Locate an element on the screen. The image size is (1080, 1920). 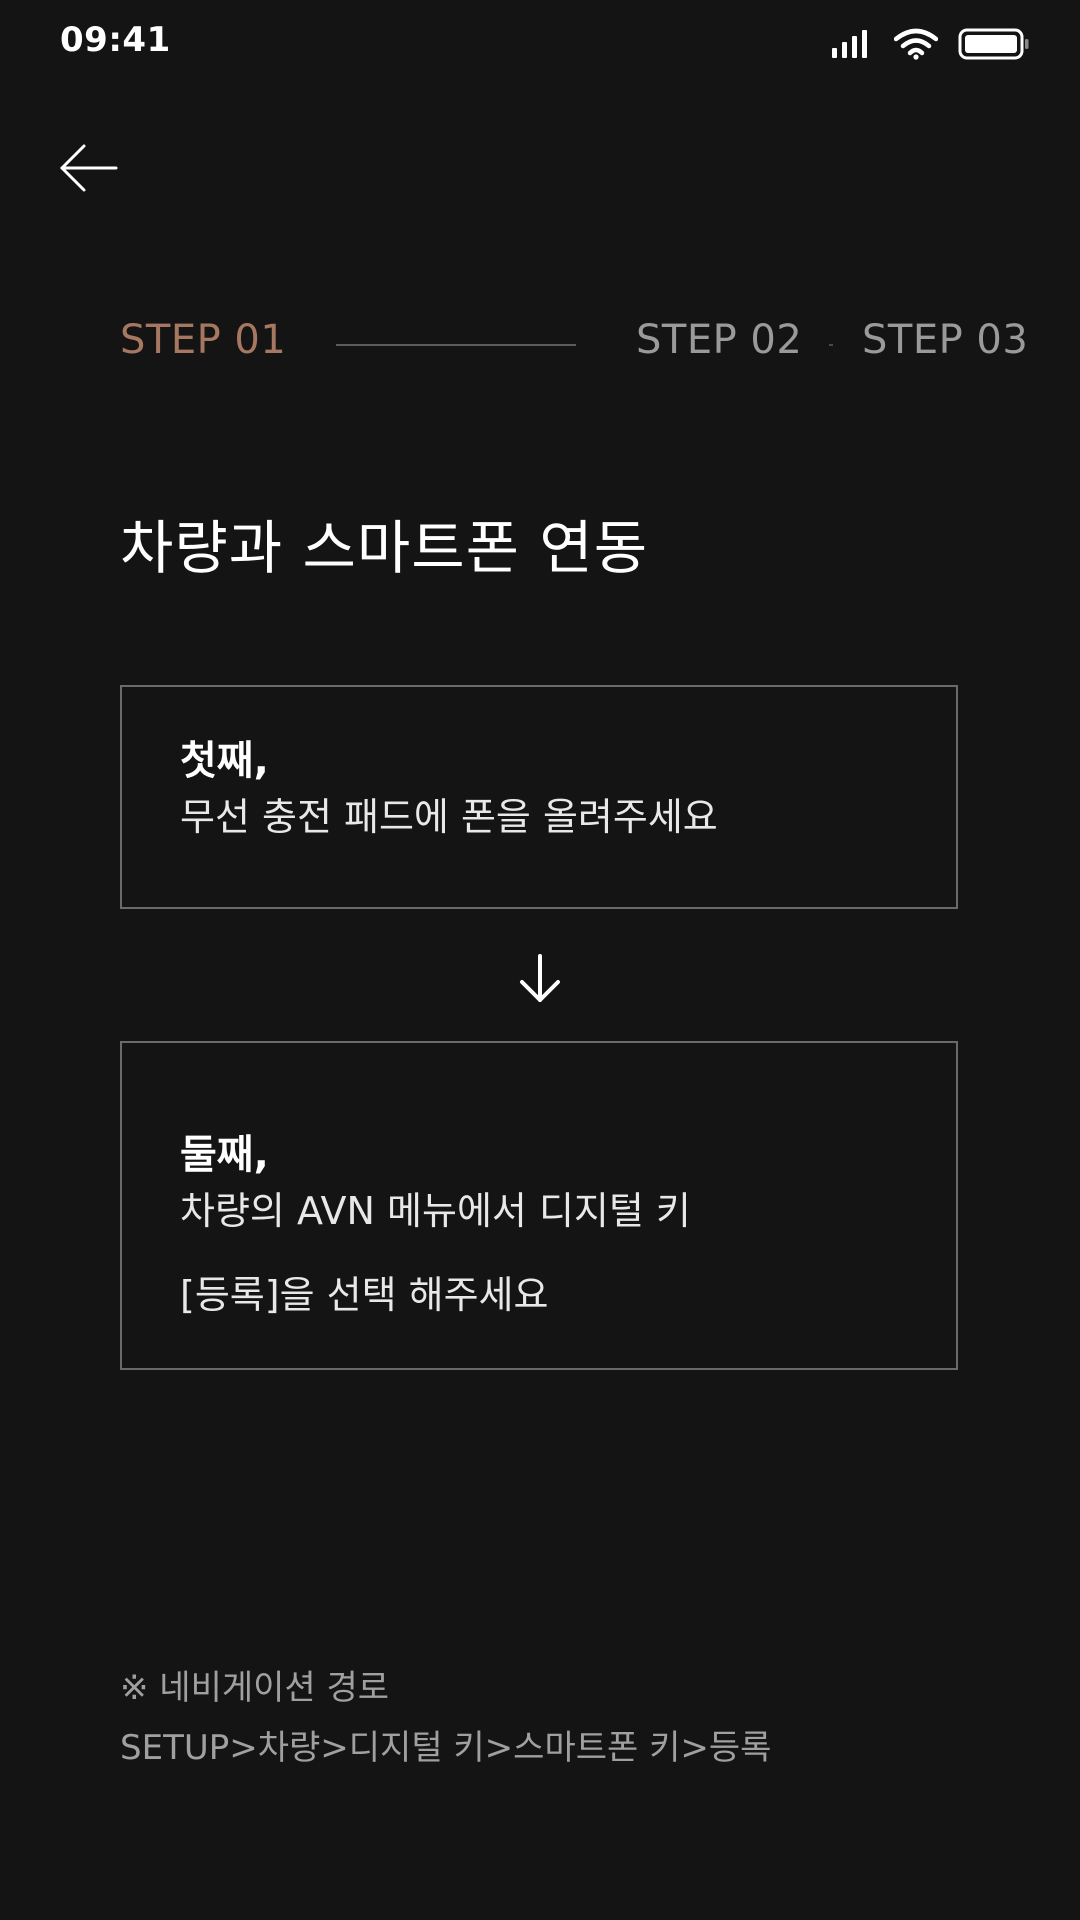
navigation-path: SETUP>차량>디지털 키>스마트폰 키>등록 is located at coordinates (446, 1748).